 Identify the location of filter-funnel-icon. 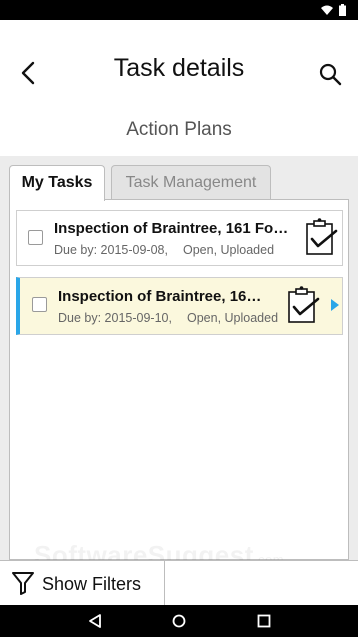
(23, 583).